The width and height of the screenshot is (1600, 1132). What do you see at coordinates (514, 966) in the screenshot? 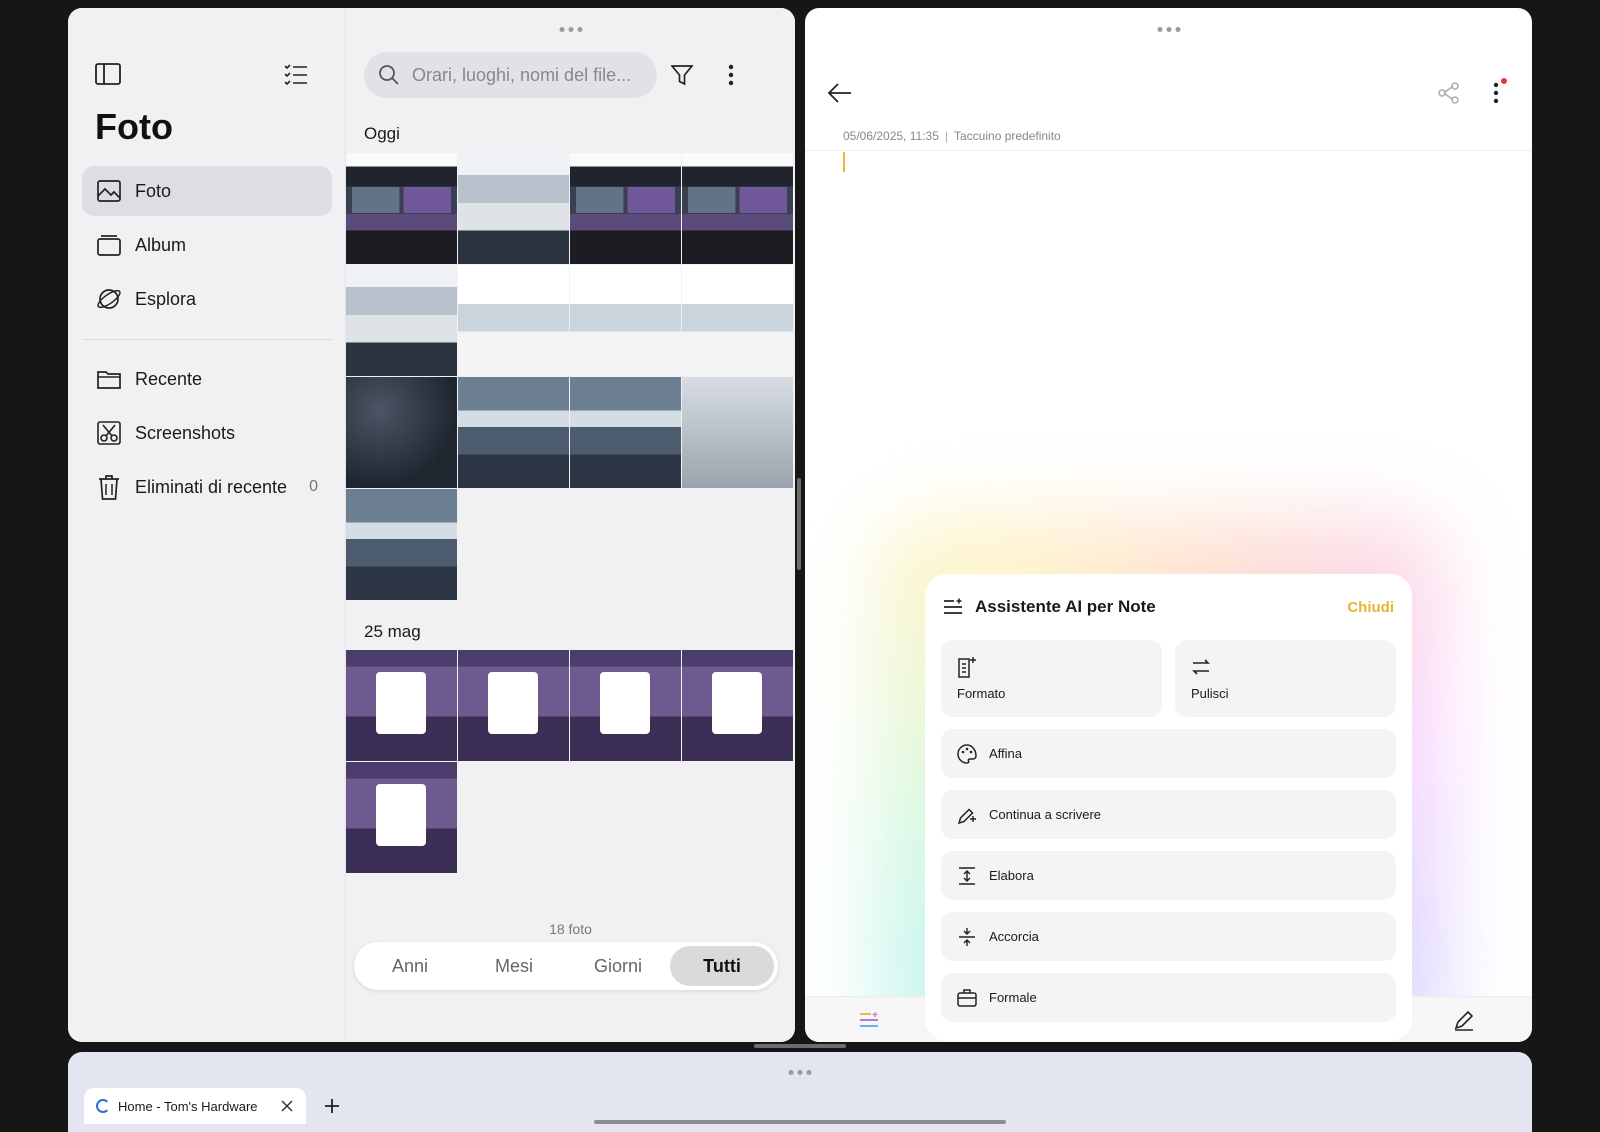
I see `view-tab-mesi: Mesi` at bounding box center [514, 966].